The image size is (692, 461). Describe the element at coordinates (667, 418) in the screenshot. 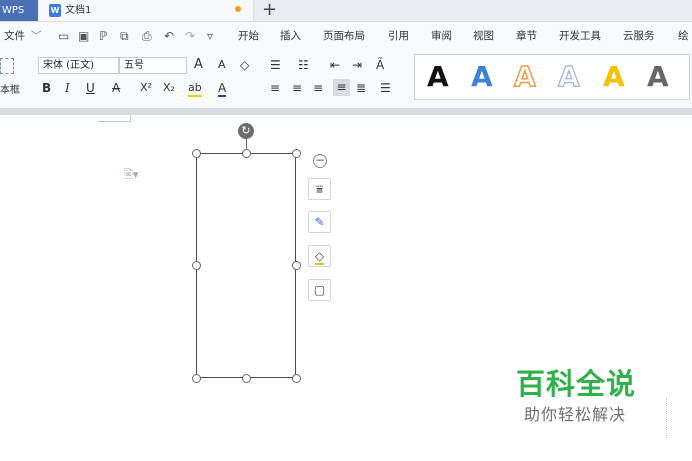

I see `page-edge-marker` at that location.